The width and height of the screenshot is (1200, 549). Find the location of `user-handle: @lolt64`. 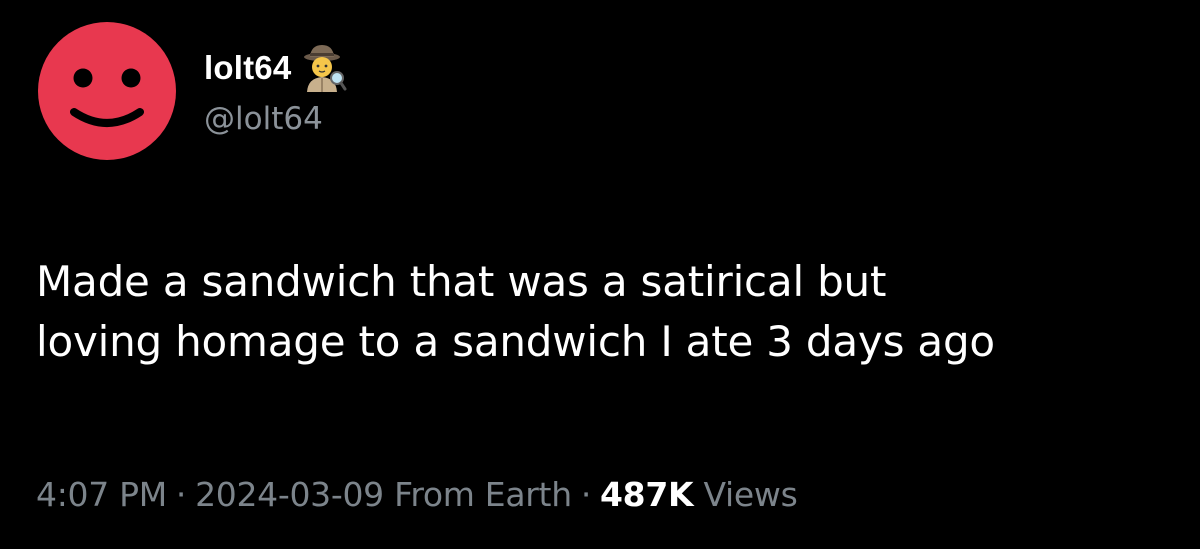

user-handle: @lolt64 is located at coordinates (263, 119).